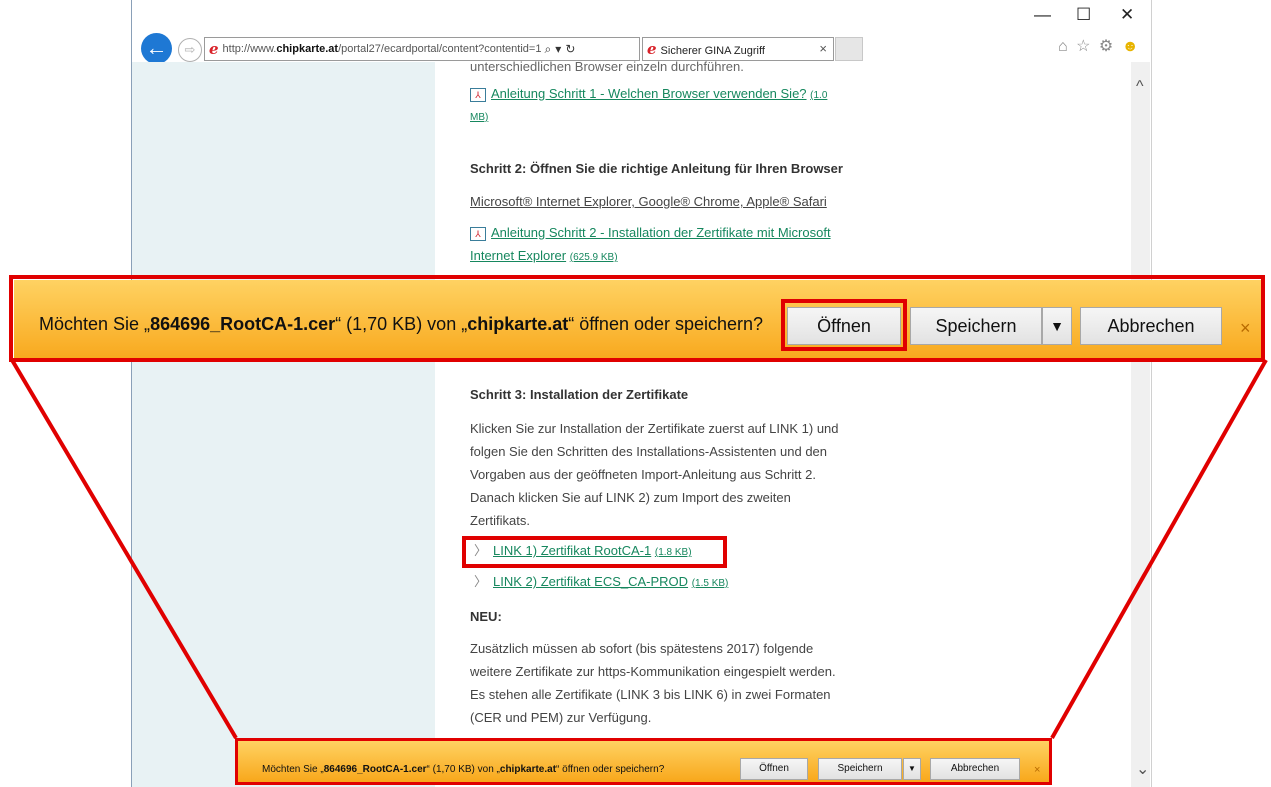 The height and width of the screenshot is (787, 1271). I want to click on link2-ecs: 〉 LINK 2) Zertifikat ECS_CA-PROD (1.5 KB), so click(599, 583).